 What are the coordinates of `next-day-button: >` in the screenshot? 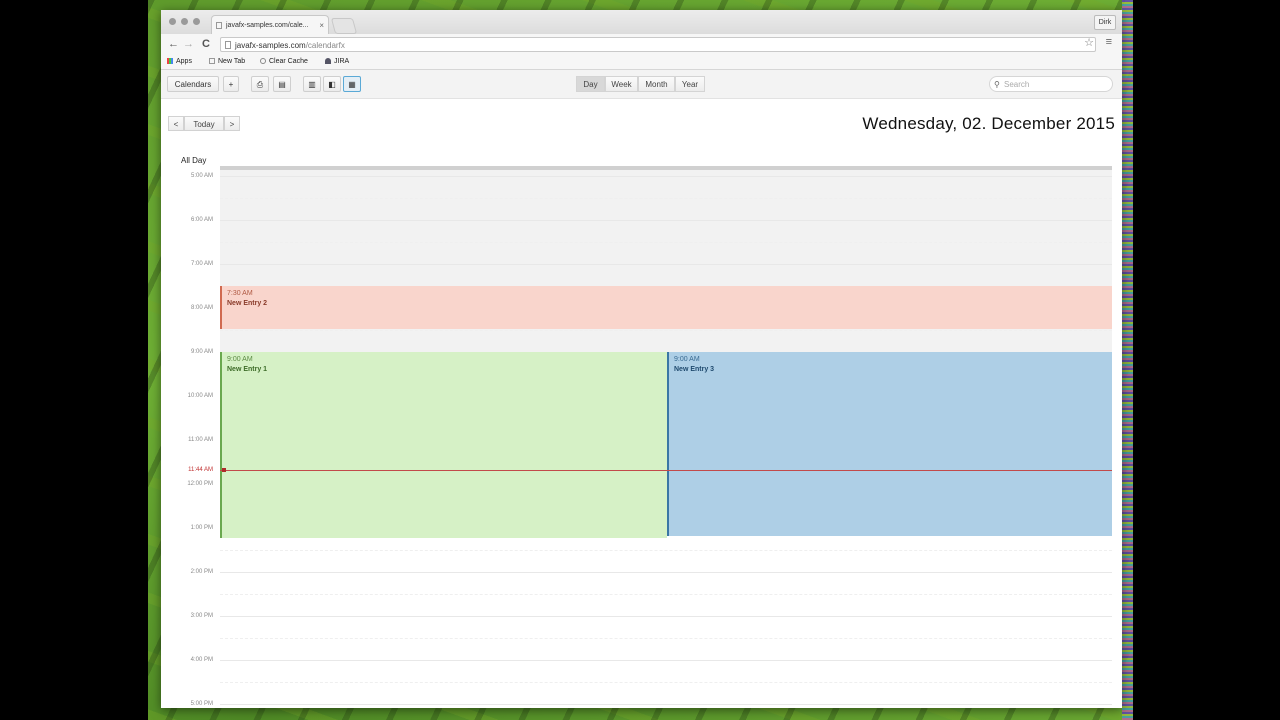 It's located at (232, 123).